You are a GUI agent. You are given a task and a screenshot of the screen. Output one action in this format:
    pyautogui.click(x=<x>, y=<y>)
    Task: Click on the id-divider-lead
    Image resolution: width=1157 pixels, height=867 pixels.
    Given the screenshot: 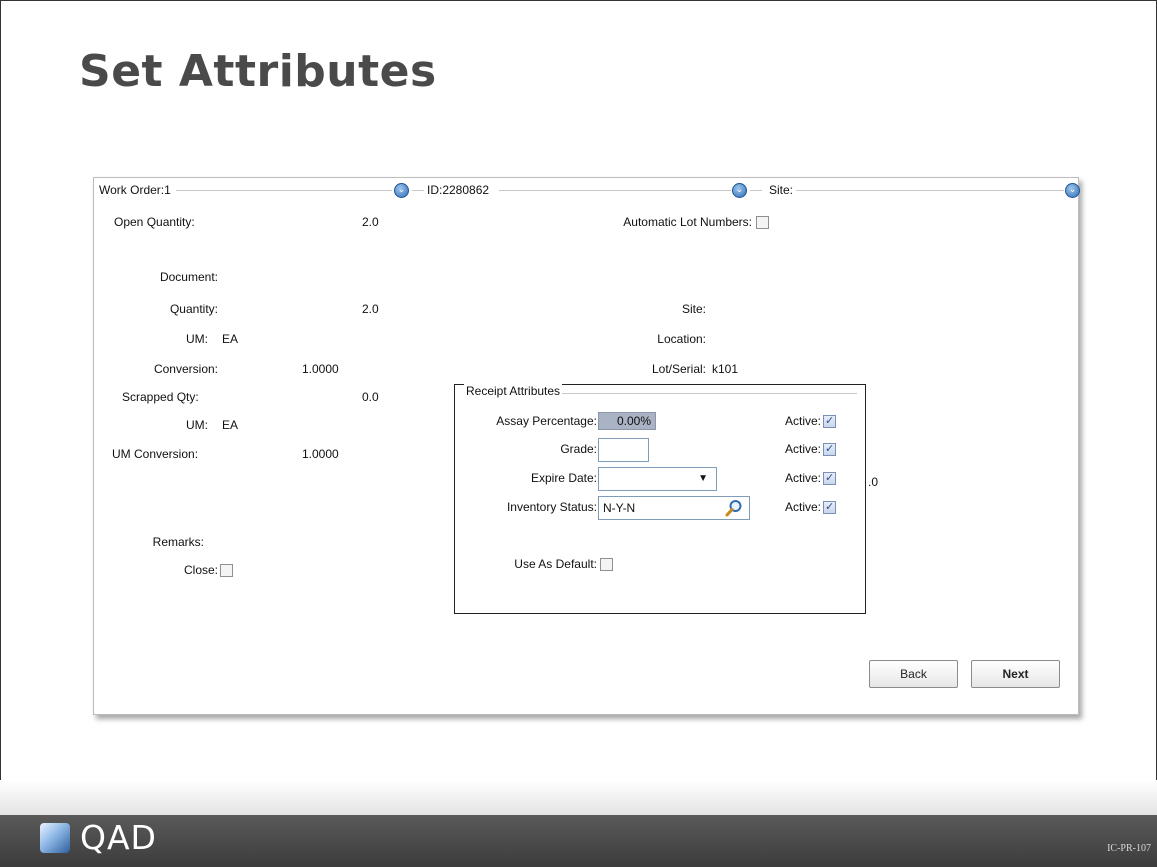 What is the action you would take?
    pyautogui.click(x=418, y=190)
    